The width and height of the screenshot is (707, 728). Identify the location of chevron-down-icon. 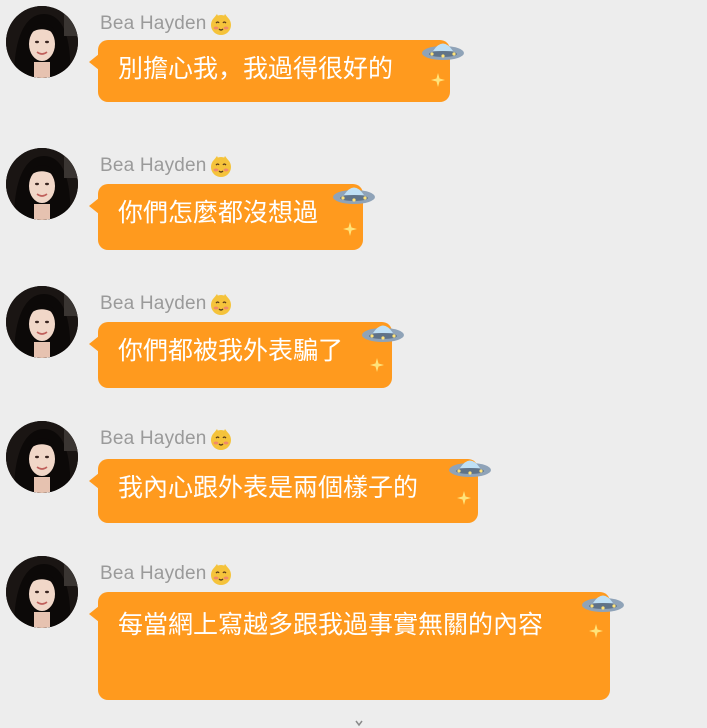
(359, 723).